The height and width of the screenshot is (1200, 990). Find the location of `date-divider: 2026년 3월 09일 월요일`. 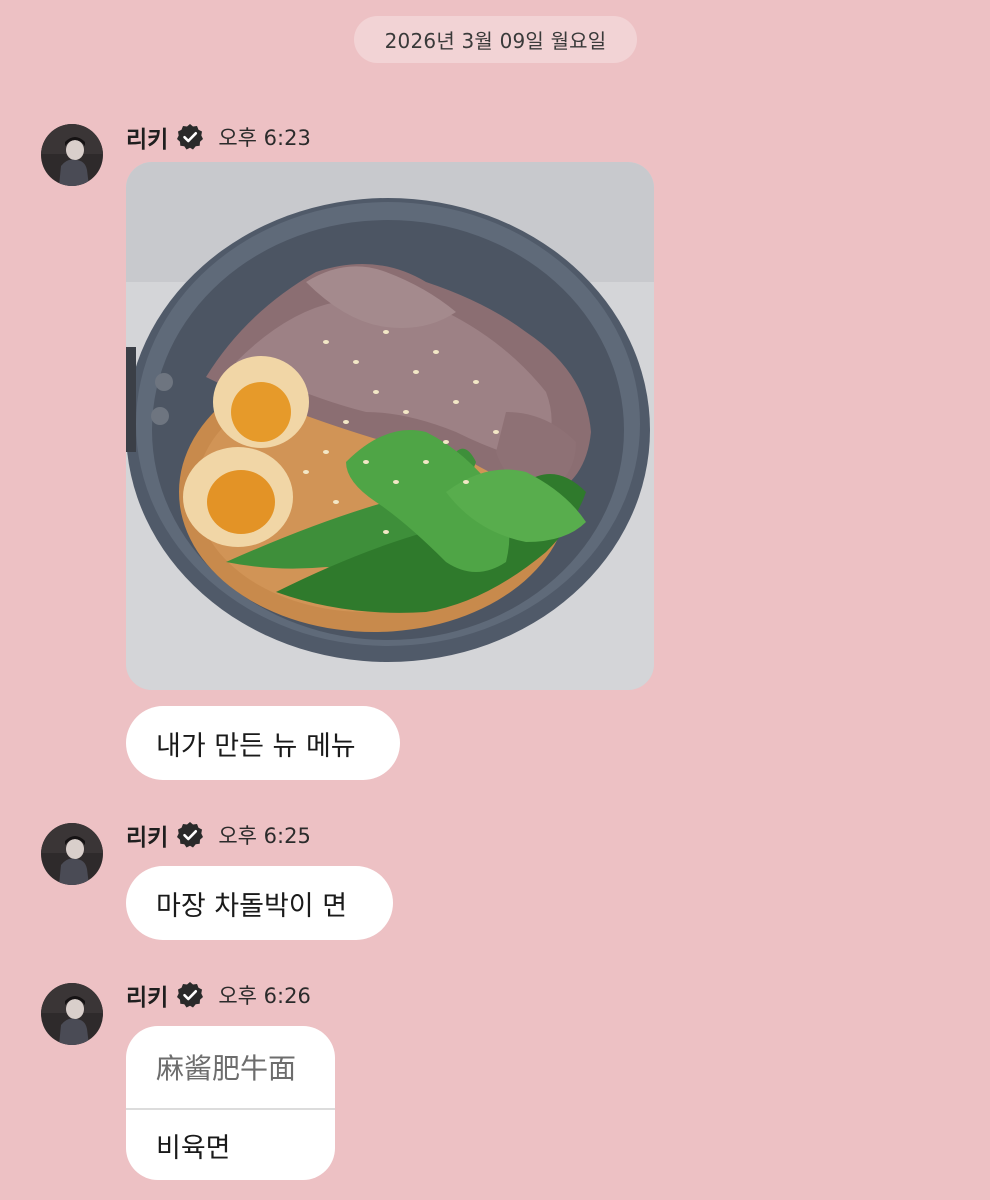

date-divider: 2026년 3월 09일 월요일 is located at coordinates (495, 39).